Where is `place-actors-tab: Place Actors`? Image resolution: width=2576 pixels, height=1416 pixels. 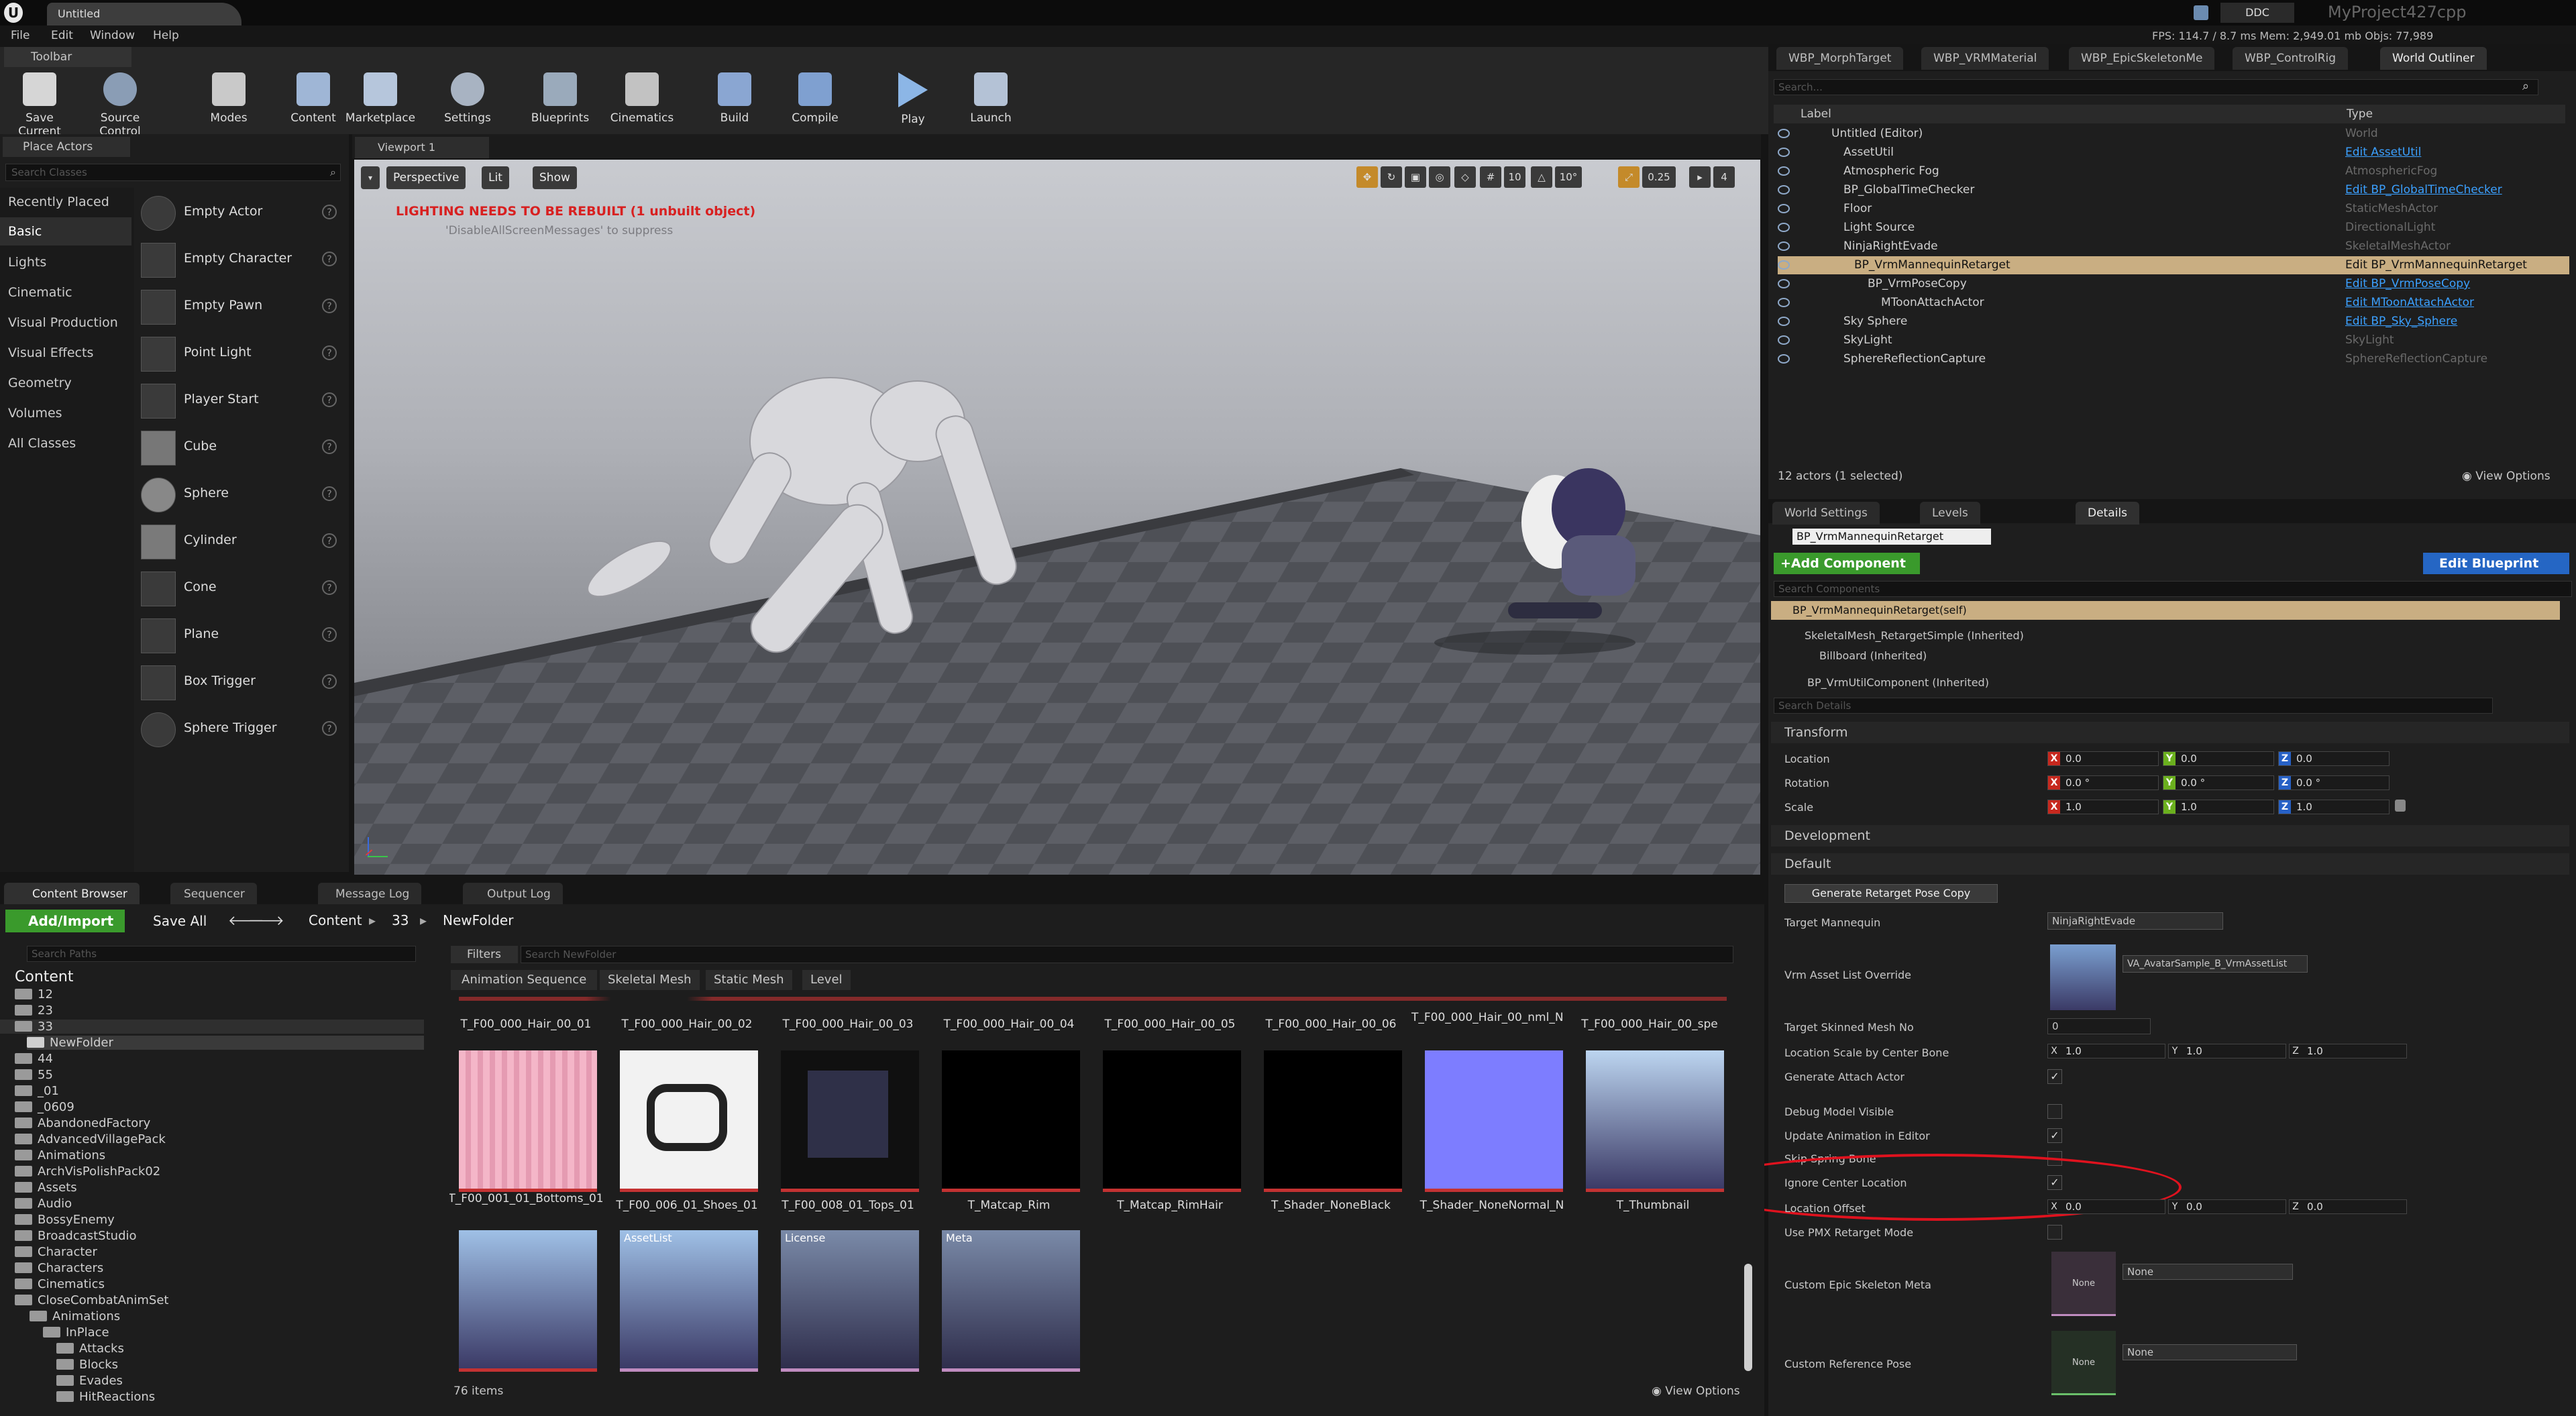
place-actors-tab: Place Actors is located at coordinates (66, 147).